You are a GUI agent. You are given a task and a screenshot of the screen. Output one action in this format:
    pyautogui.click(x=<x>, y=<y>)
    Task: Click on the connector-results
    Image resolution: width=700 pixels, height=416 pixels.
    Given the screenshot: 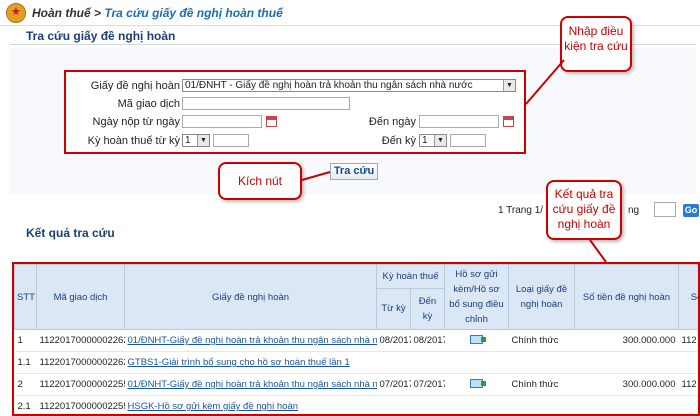 What is the action you would take?
    pyautogui.click(x=598, y=251)
    